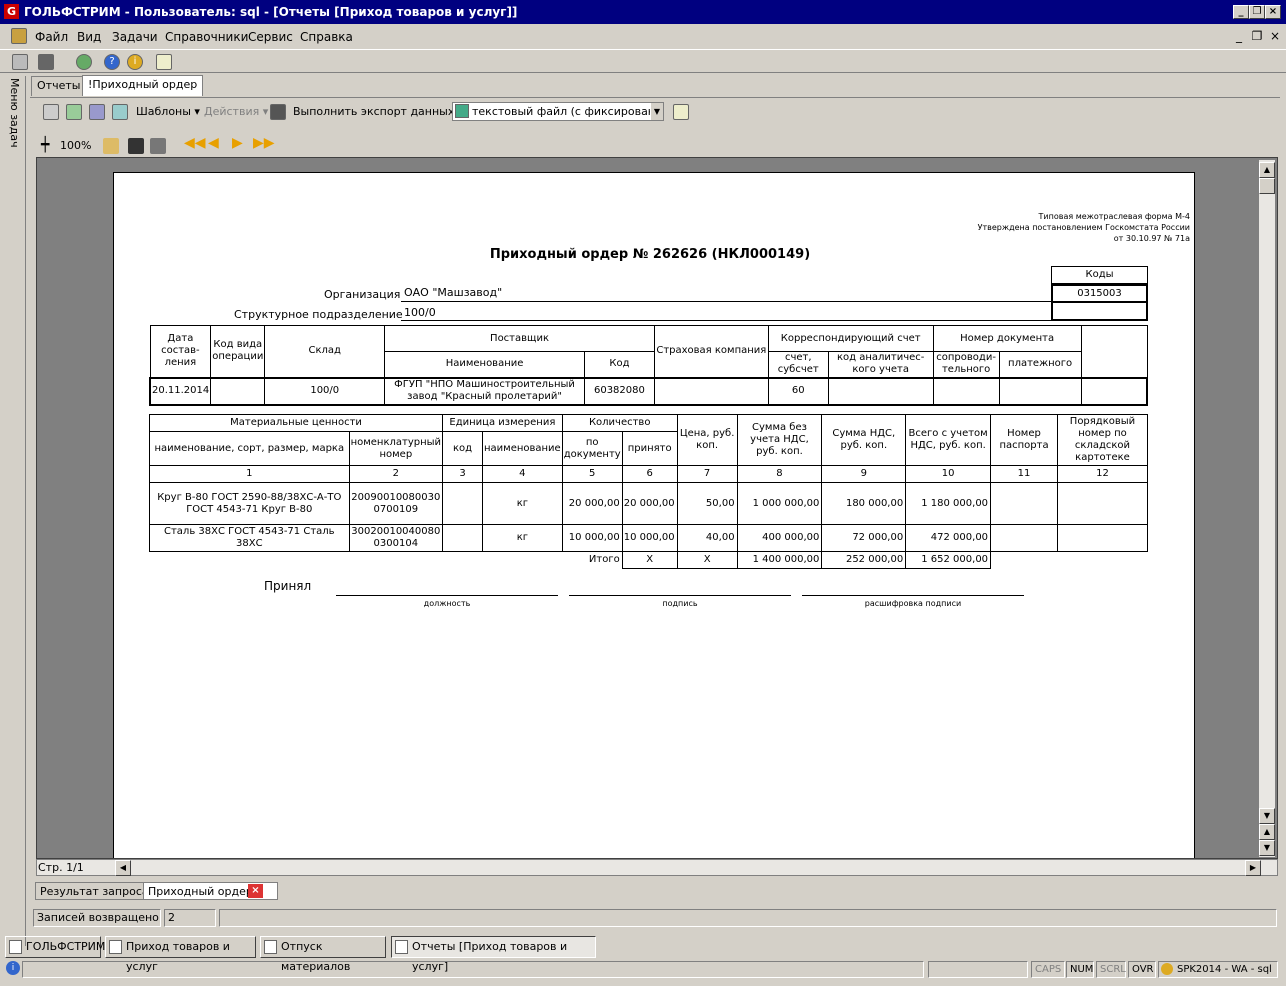 This screenshot has width=1286, height=986. What do you see at coordinates (1267, 186) in the screenshot?
I see `scroll-thumb` at bounding box center [1267, 186].